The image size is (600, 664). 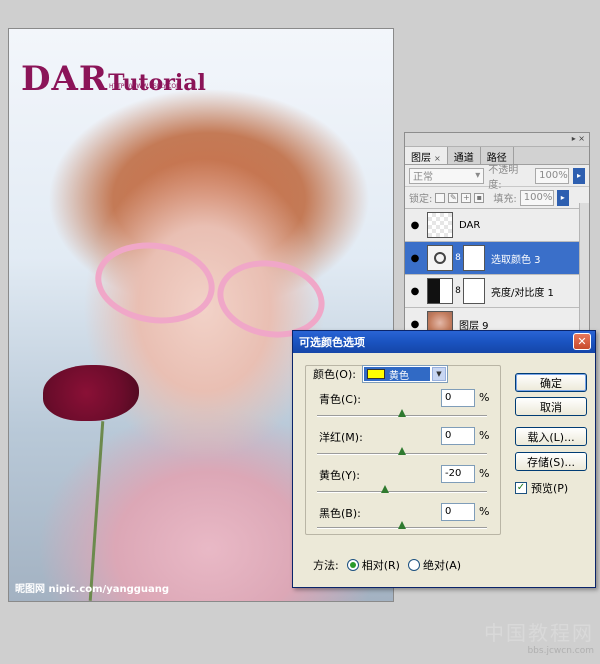 What do you see at coordinates (421, 158) in the screenshot?
I see `tab-layers-label: 图层` at bounding box center [421, 158].